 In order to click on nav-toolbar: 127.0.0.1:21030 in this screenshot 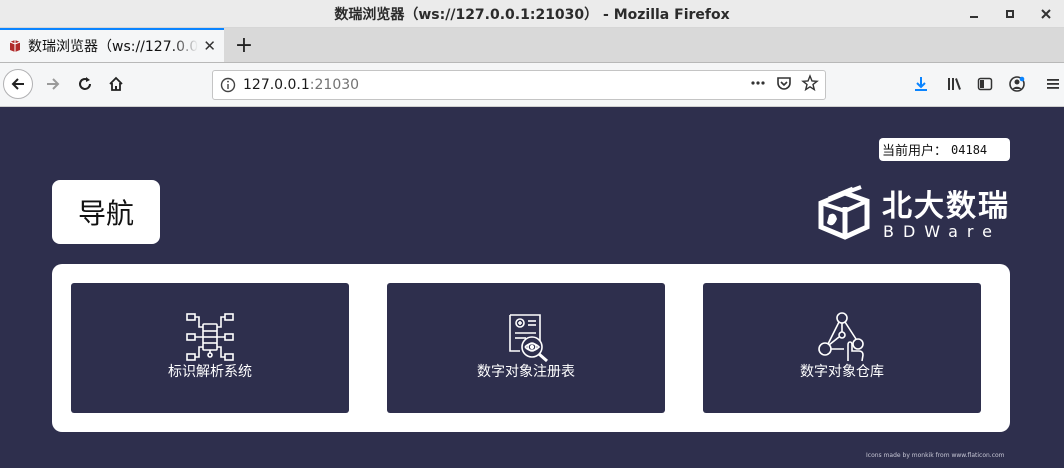, I will do `click(532, 85)`.